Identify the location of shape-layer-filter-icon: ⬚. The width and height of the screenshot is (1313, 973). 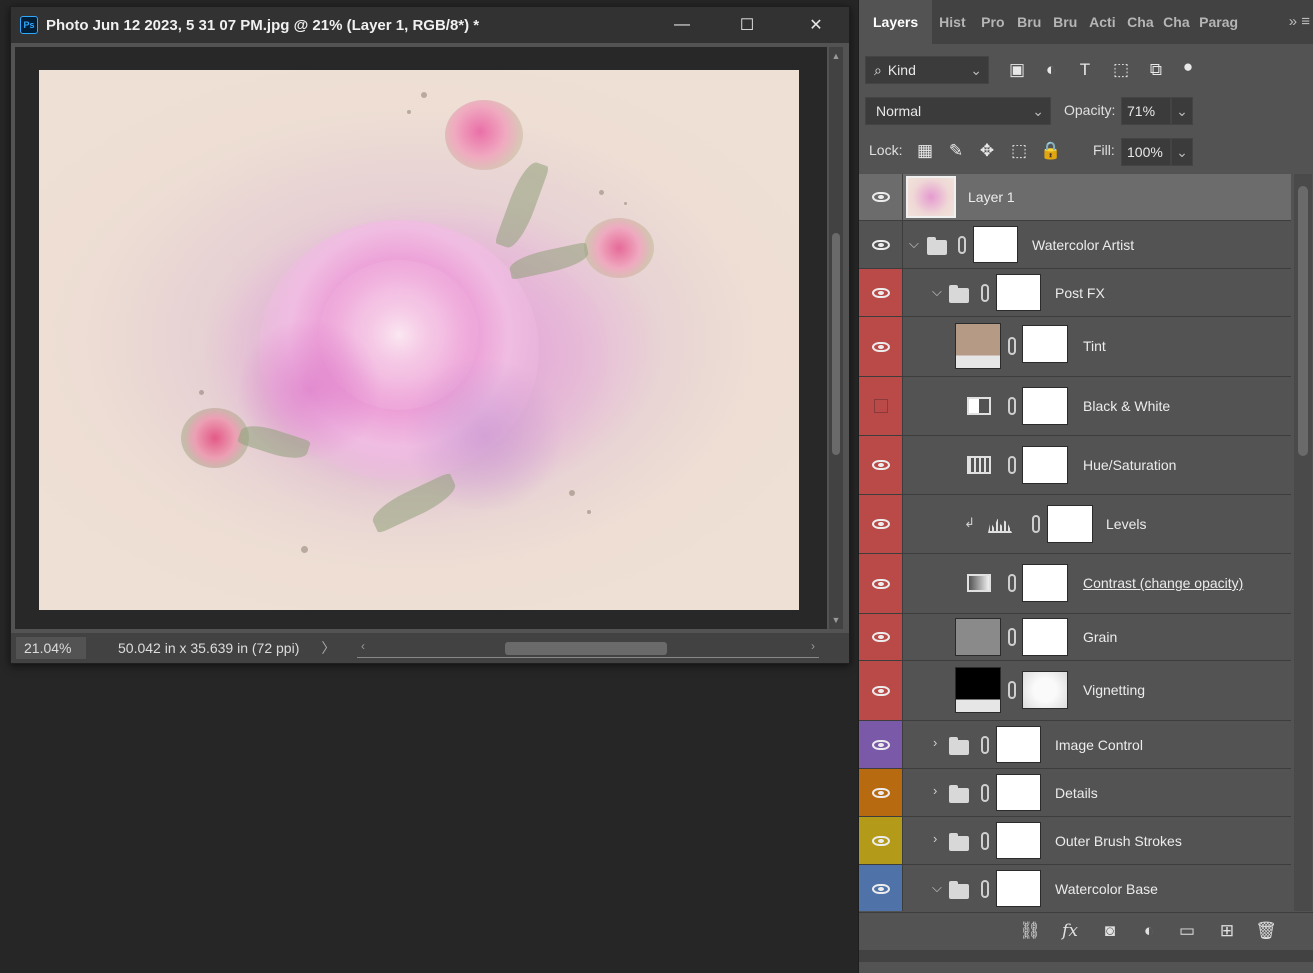
(1121, 70).